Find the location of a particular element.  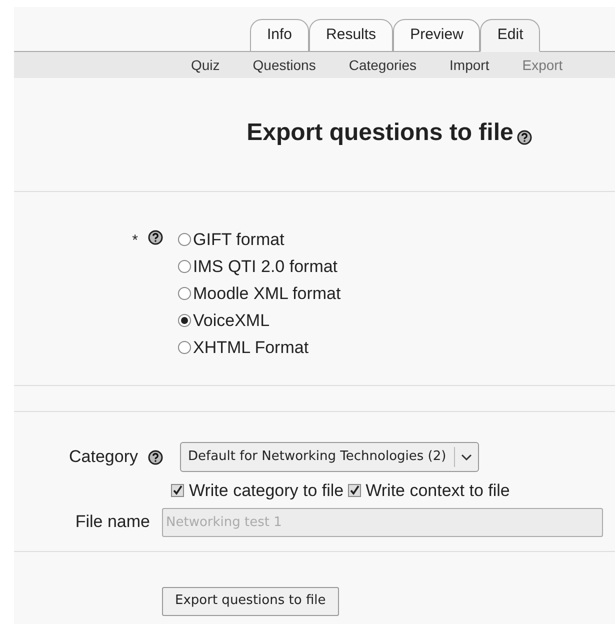

subtab-link: Categories is located at coordinates (382, 65).